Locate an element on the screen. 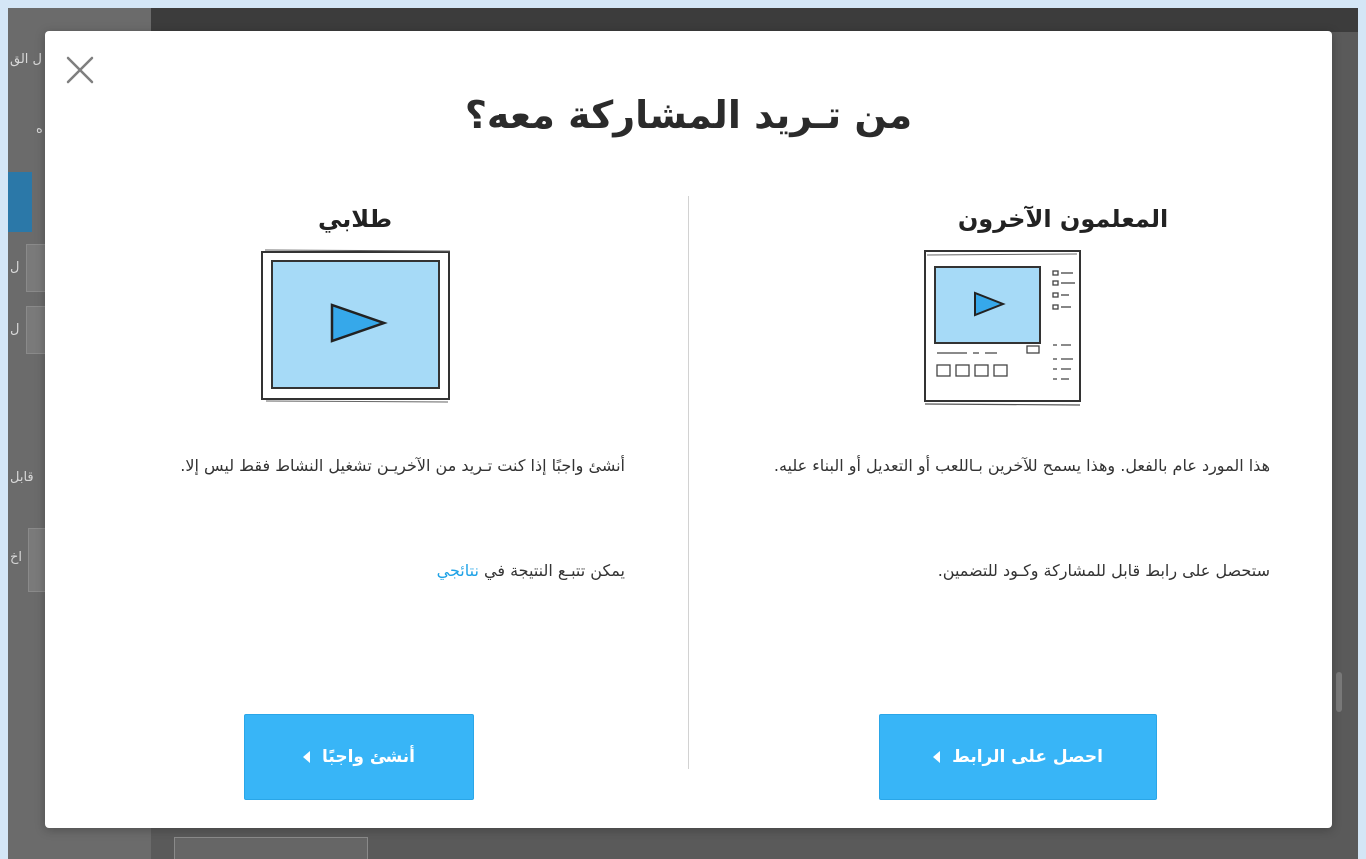 This screenshot has width=1366, height=859. get-link-button: احصل على الرابط is located at coordinates (1018, 757).